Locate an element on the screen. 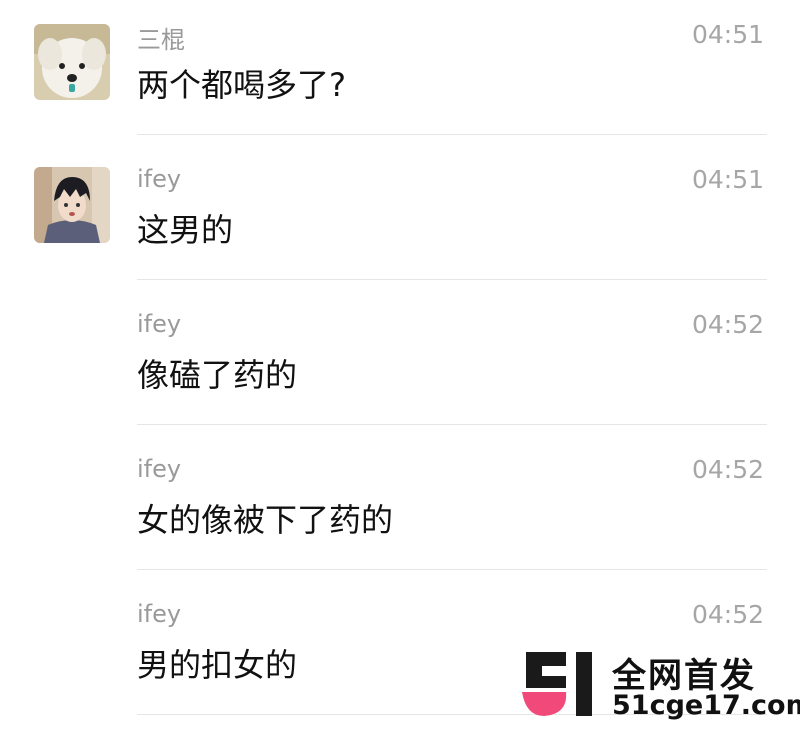  anime-boy-avatar is located at coordinates (72, 205).